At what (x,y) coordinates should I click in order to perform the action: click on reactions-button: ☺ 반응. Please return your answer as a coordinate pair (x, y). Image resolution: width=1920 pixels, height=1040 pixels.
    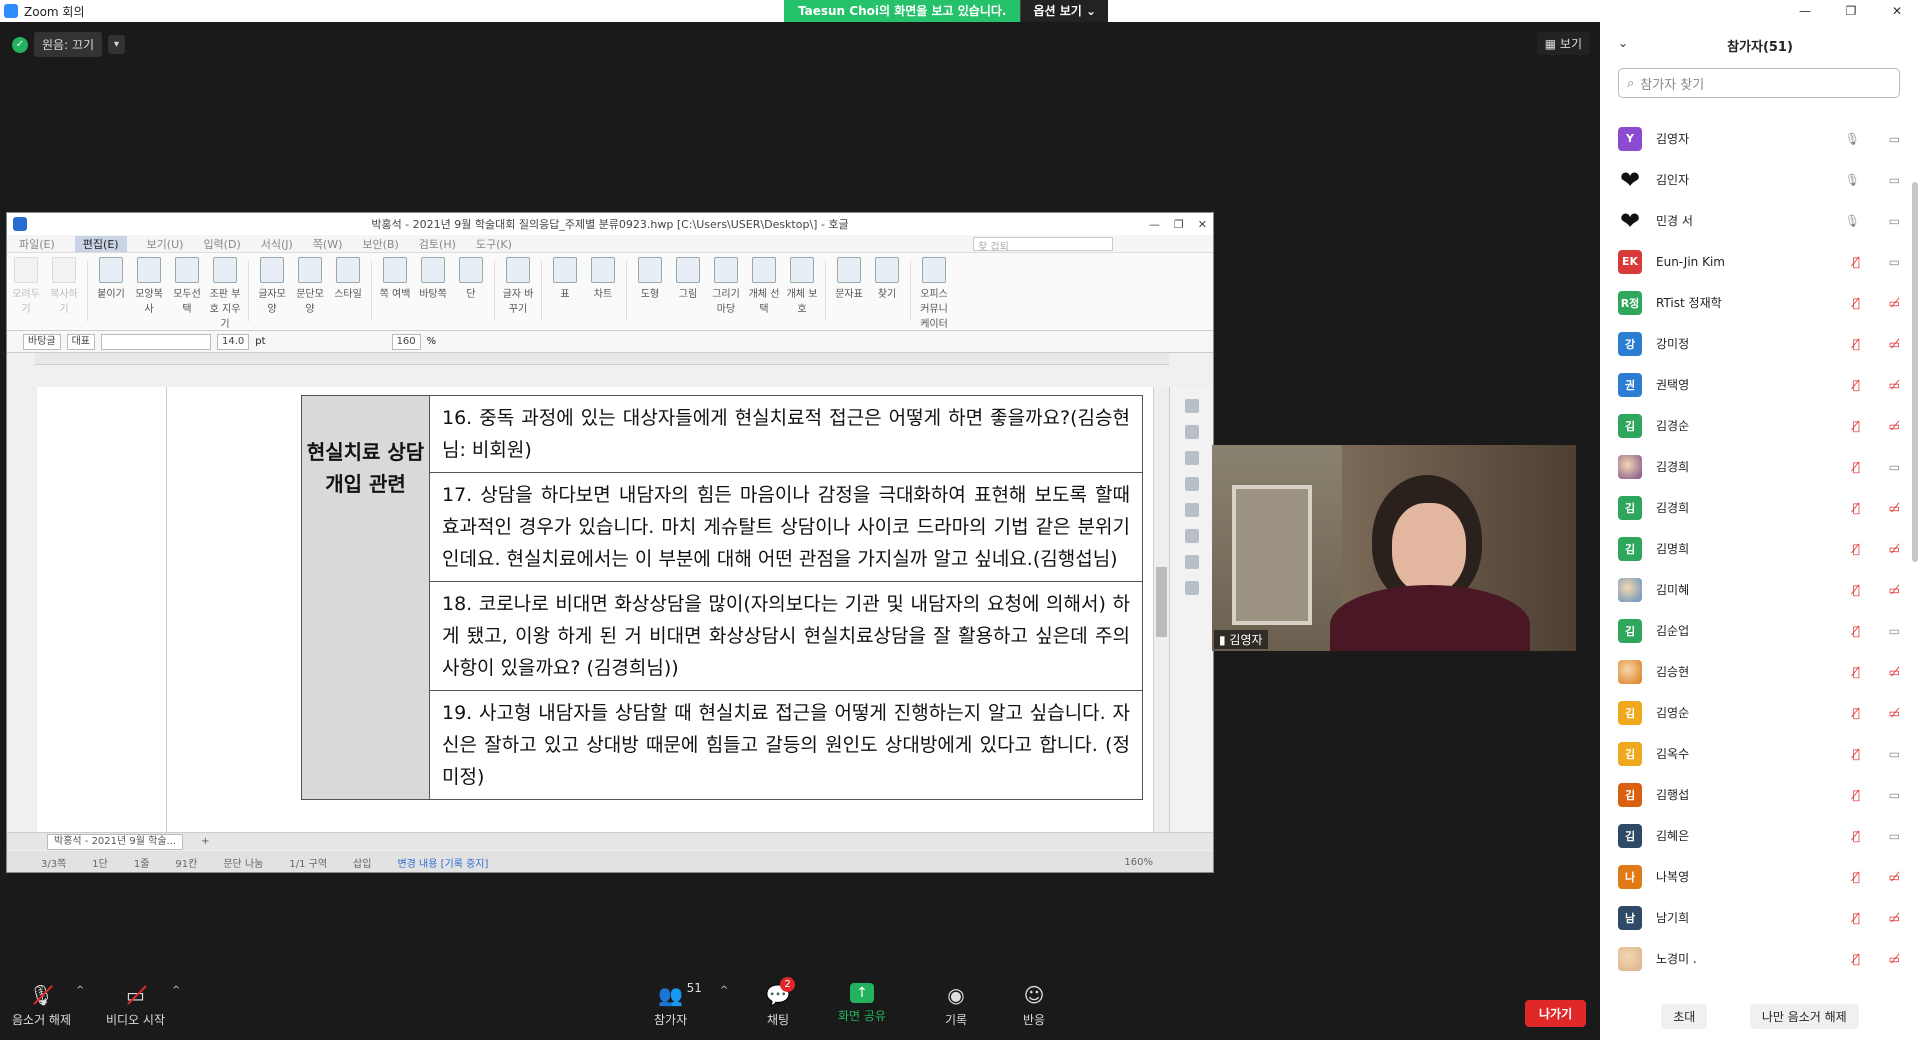
    Looking at the image, I should click on (1034, 1005).